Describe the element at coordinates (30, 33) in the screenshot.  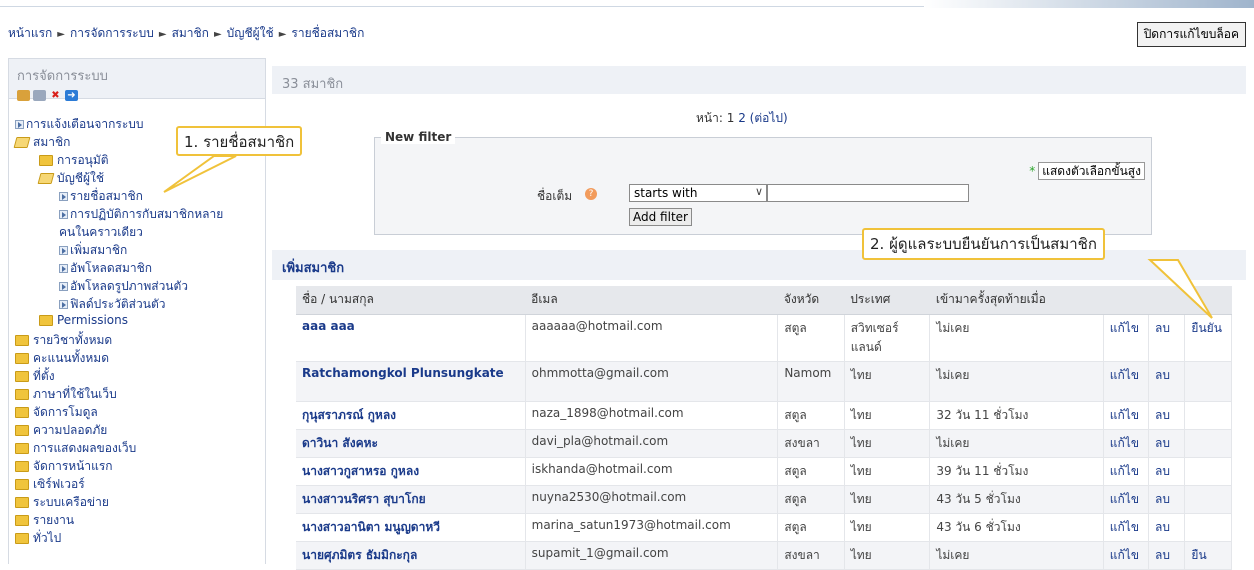
I see `breadcrumb-home: หน้าแรก` at that location.